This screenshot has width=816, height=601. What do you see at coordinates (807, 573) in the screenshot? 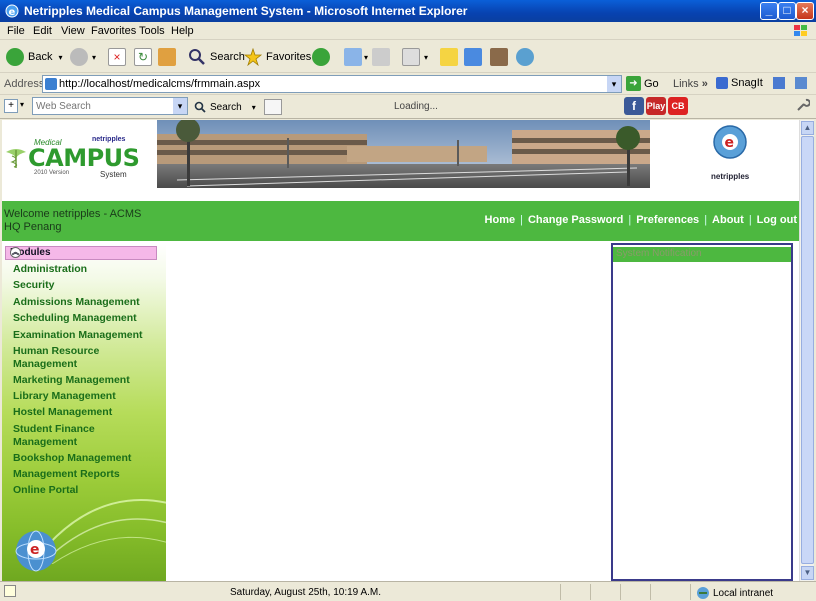
I see `scroll-down-icon: ▼` at bounding box center [807, 573].